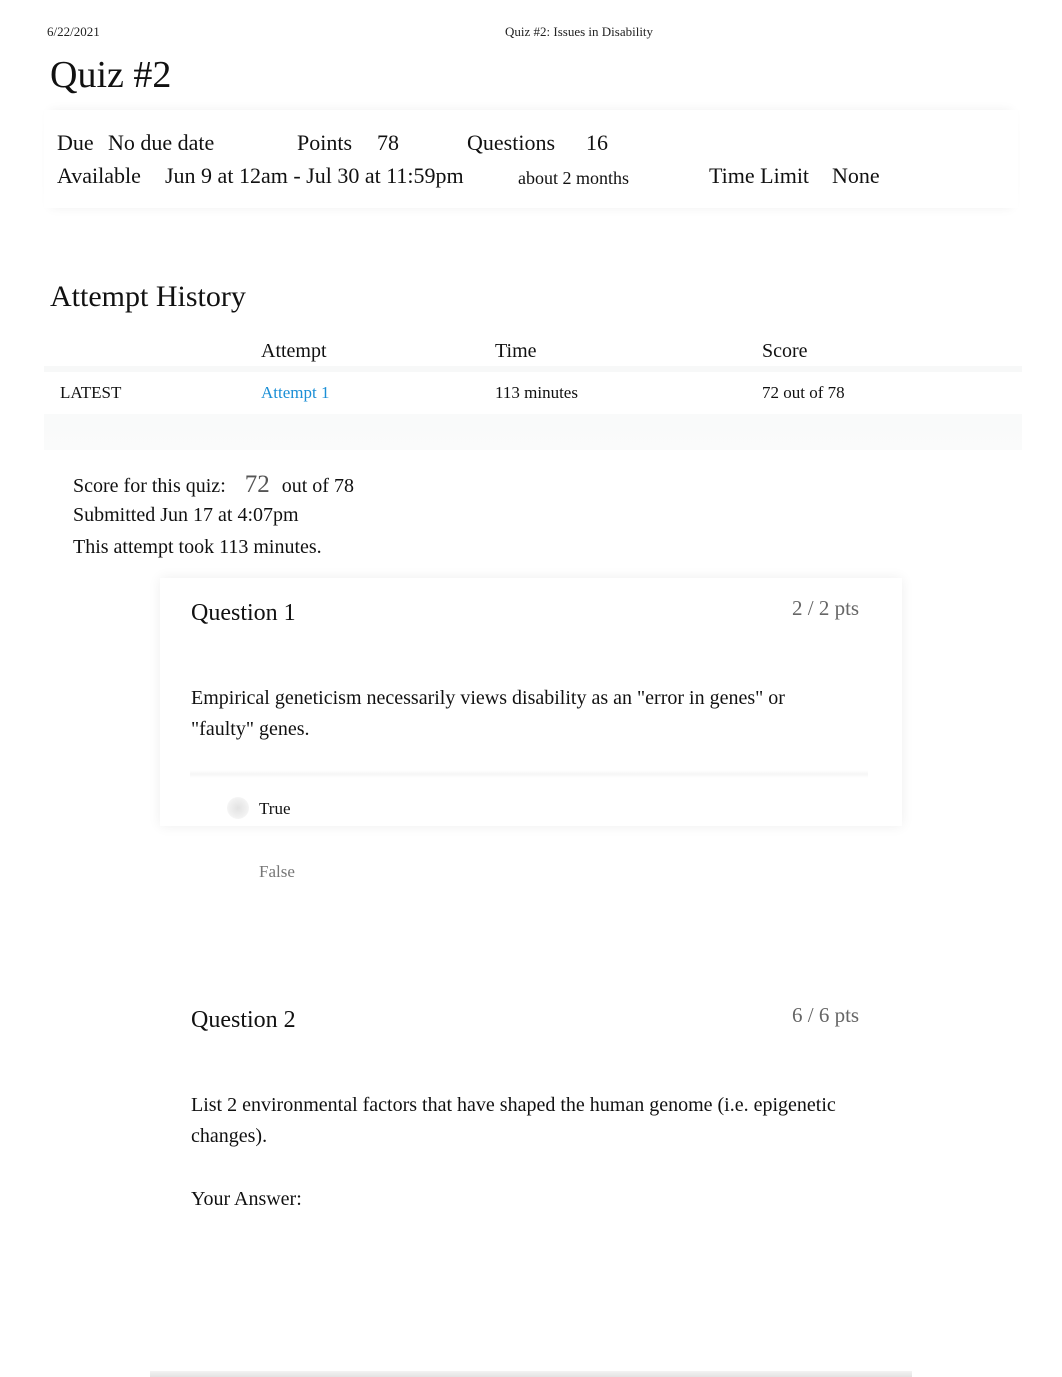 The width and height of the screenshot is (1062, 1377). Describe the element at coordinates (531, 1374) in the screenshot. I see `page-bottom-edge` at that location.